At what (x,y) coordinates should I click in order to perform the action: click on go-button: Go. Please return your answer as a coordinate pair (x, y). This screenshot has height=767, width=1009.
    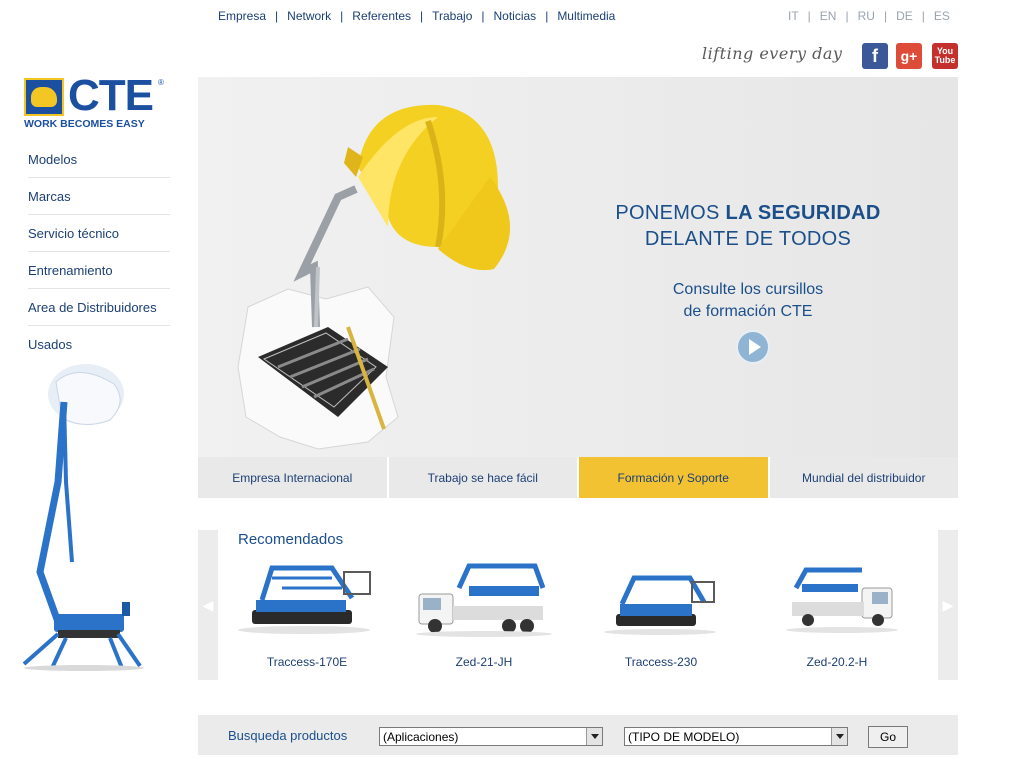
    Looking at the image, I should click on (888, 737).